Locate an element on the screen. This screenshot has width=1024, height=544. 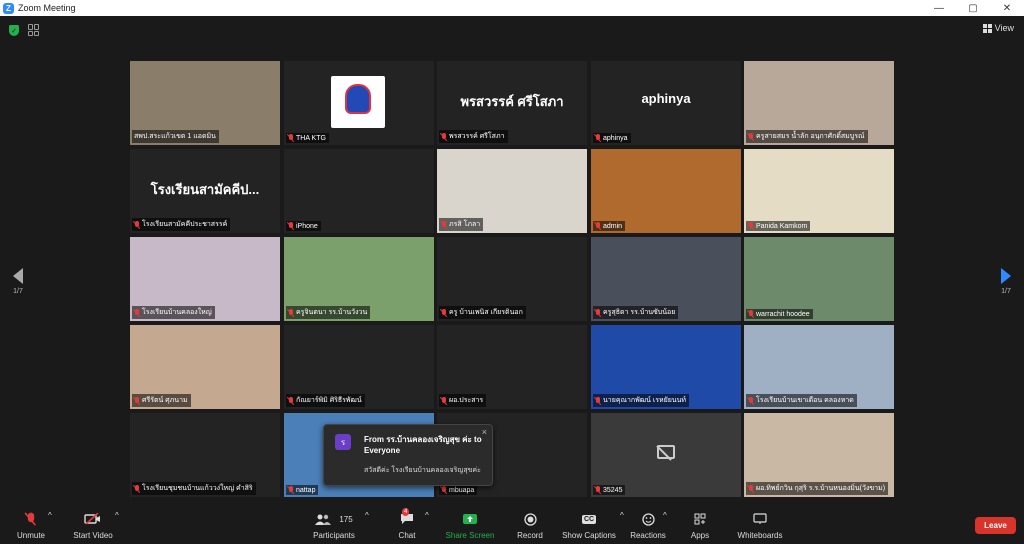
prev-page-button: 1/7 is located at coordinates (18, 281).